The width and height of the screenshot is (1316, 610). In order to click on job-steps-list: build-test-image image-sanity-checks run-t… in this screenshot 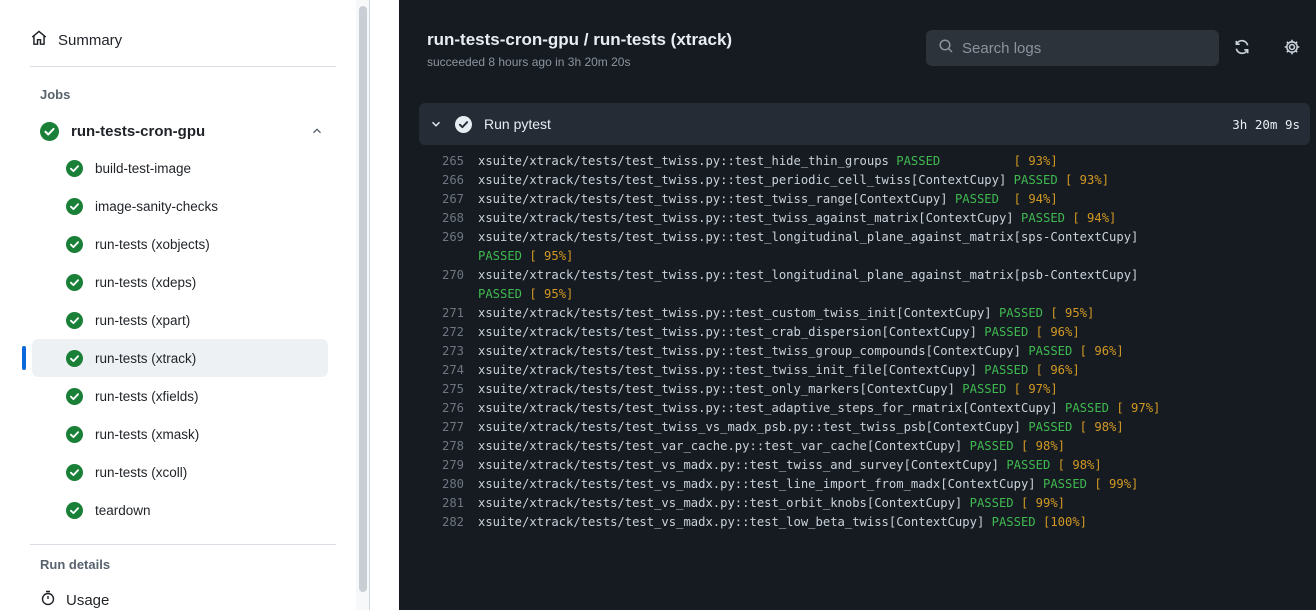, I will do `click(175, 339)`.